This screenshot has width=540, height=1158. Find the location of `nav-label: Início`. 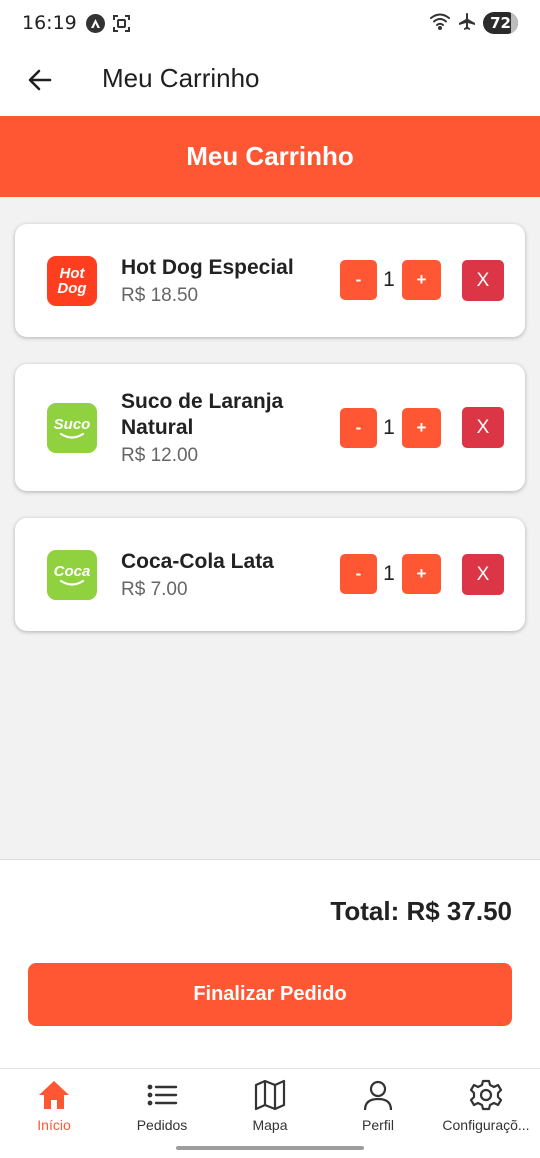

nav-label: Início is located at coordinates (54, 1125).